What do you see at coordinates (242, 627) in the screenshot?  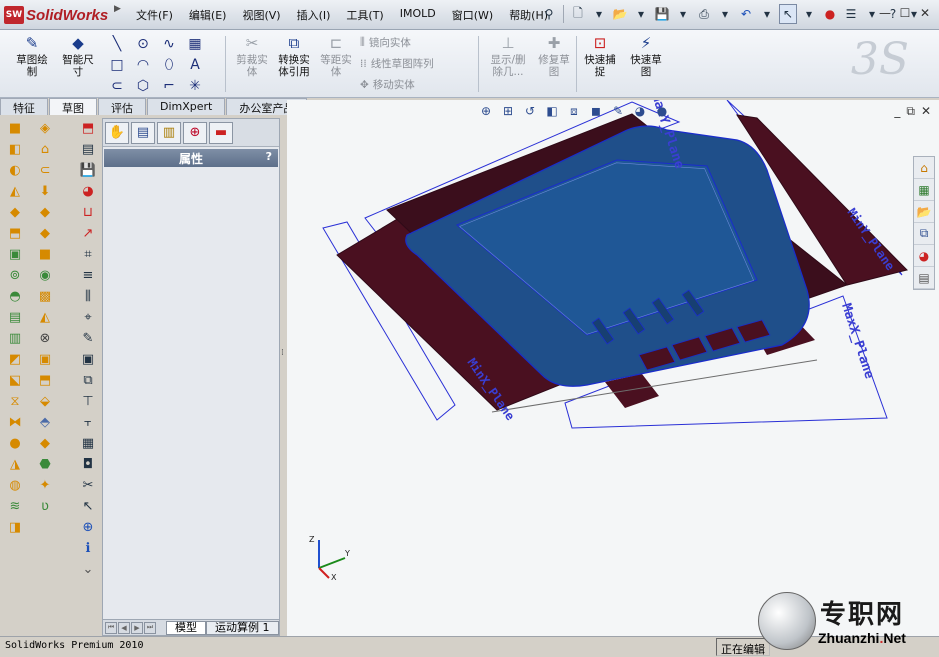 I see `tab-motion-study: 运动算例 1` at bounding box center [242, 627].